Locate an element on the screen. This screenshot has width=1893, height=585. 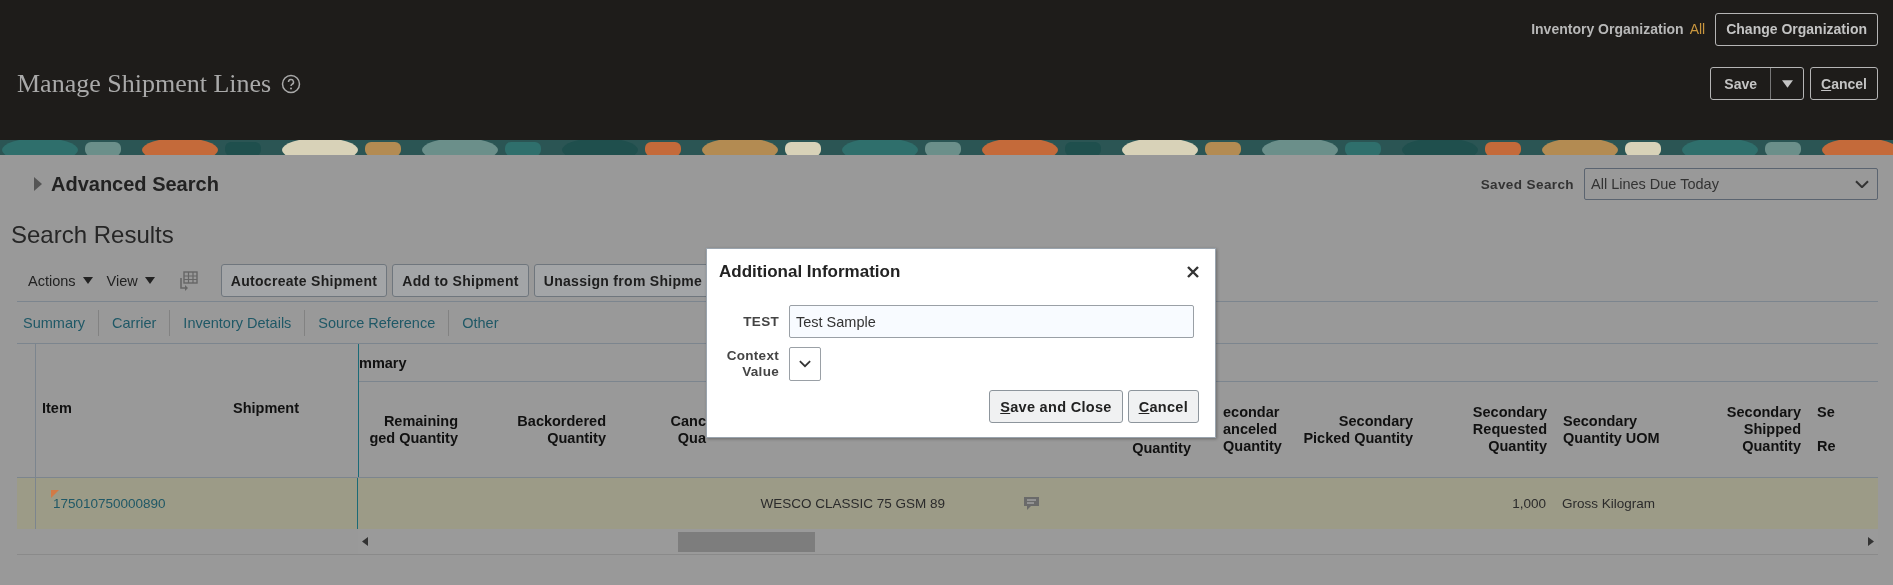
dialog-button: Save and Close is located at coordinates (1056, 406).